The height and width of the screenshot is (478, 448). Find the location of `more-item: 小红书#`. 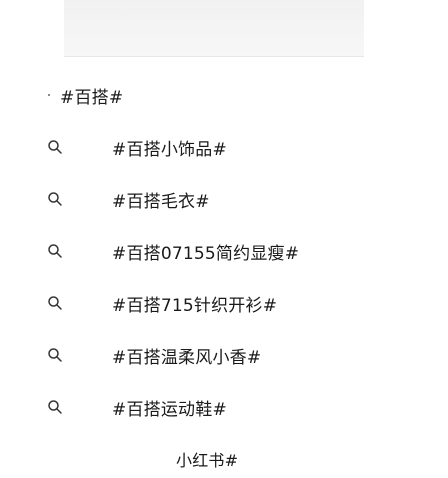

more-item: 小红书# is located at coordinates (119, 459).